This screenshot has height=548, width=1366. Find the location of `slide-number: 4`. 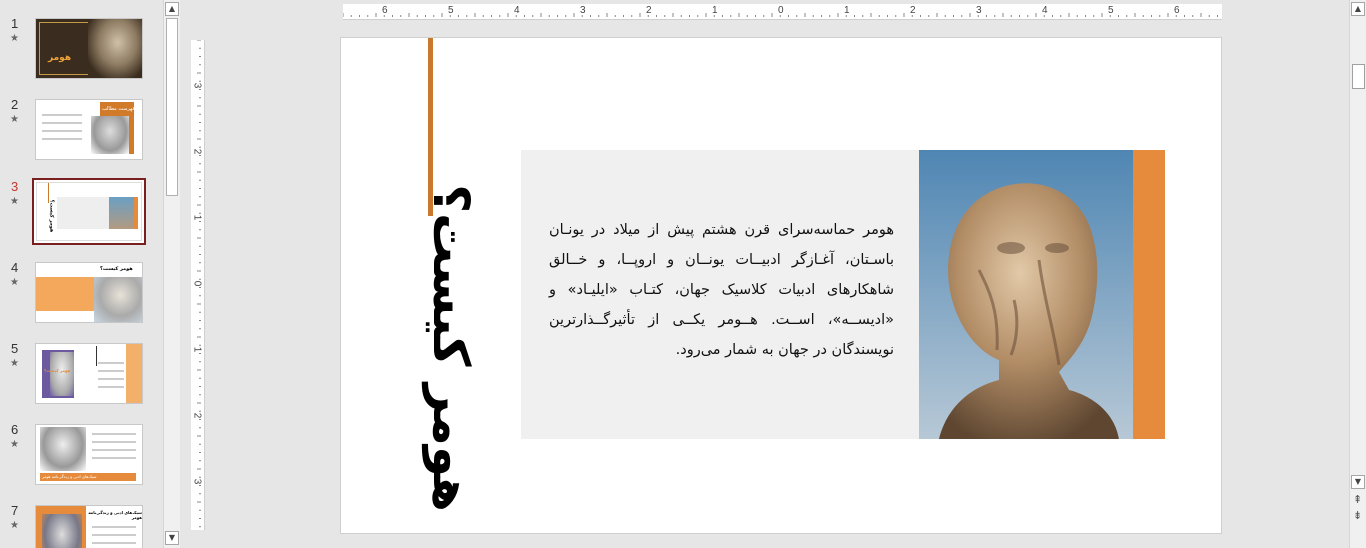

slide-number: 4 is located at coordinates (15, 267).